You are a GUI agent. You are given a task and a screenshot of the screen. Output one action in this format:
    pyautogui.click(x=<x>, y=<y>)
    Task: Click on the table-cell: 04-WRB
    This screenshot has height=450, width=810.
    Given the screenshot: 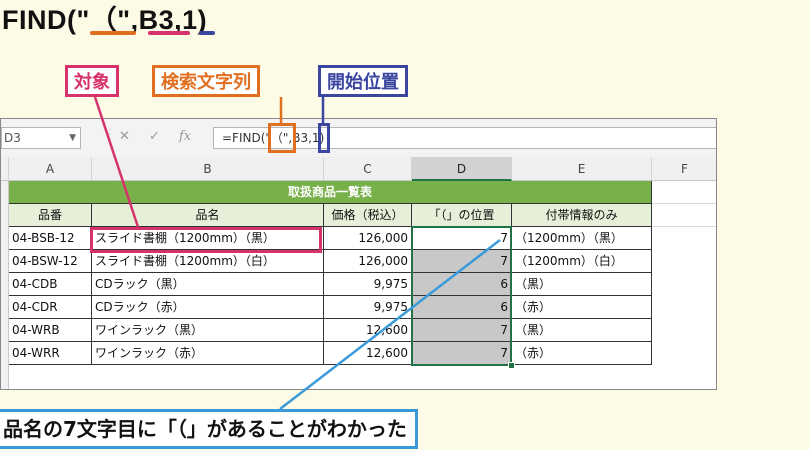 What is the action you would take?
    pyautogui.click(x=50, y=330)
    